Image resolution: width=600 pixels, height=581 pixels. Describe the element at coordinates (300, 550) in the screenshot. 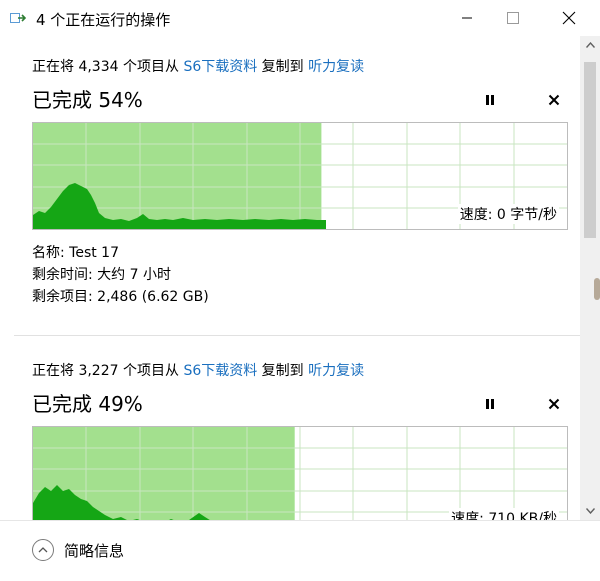

I see `footer: 简略信息` at that location.